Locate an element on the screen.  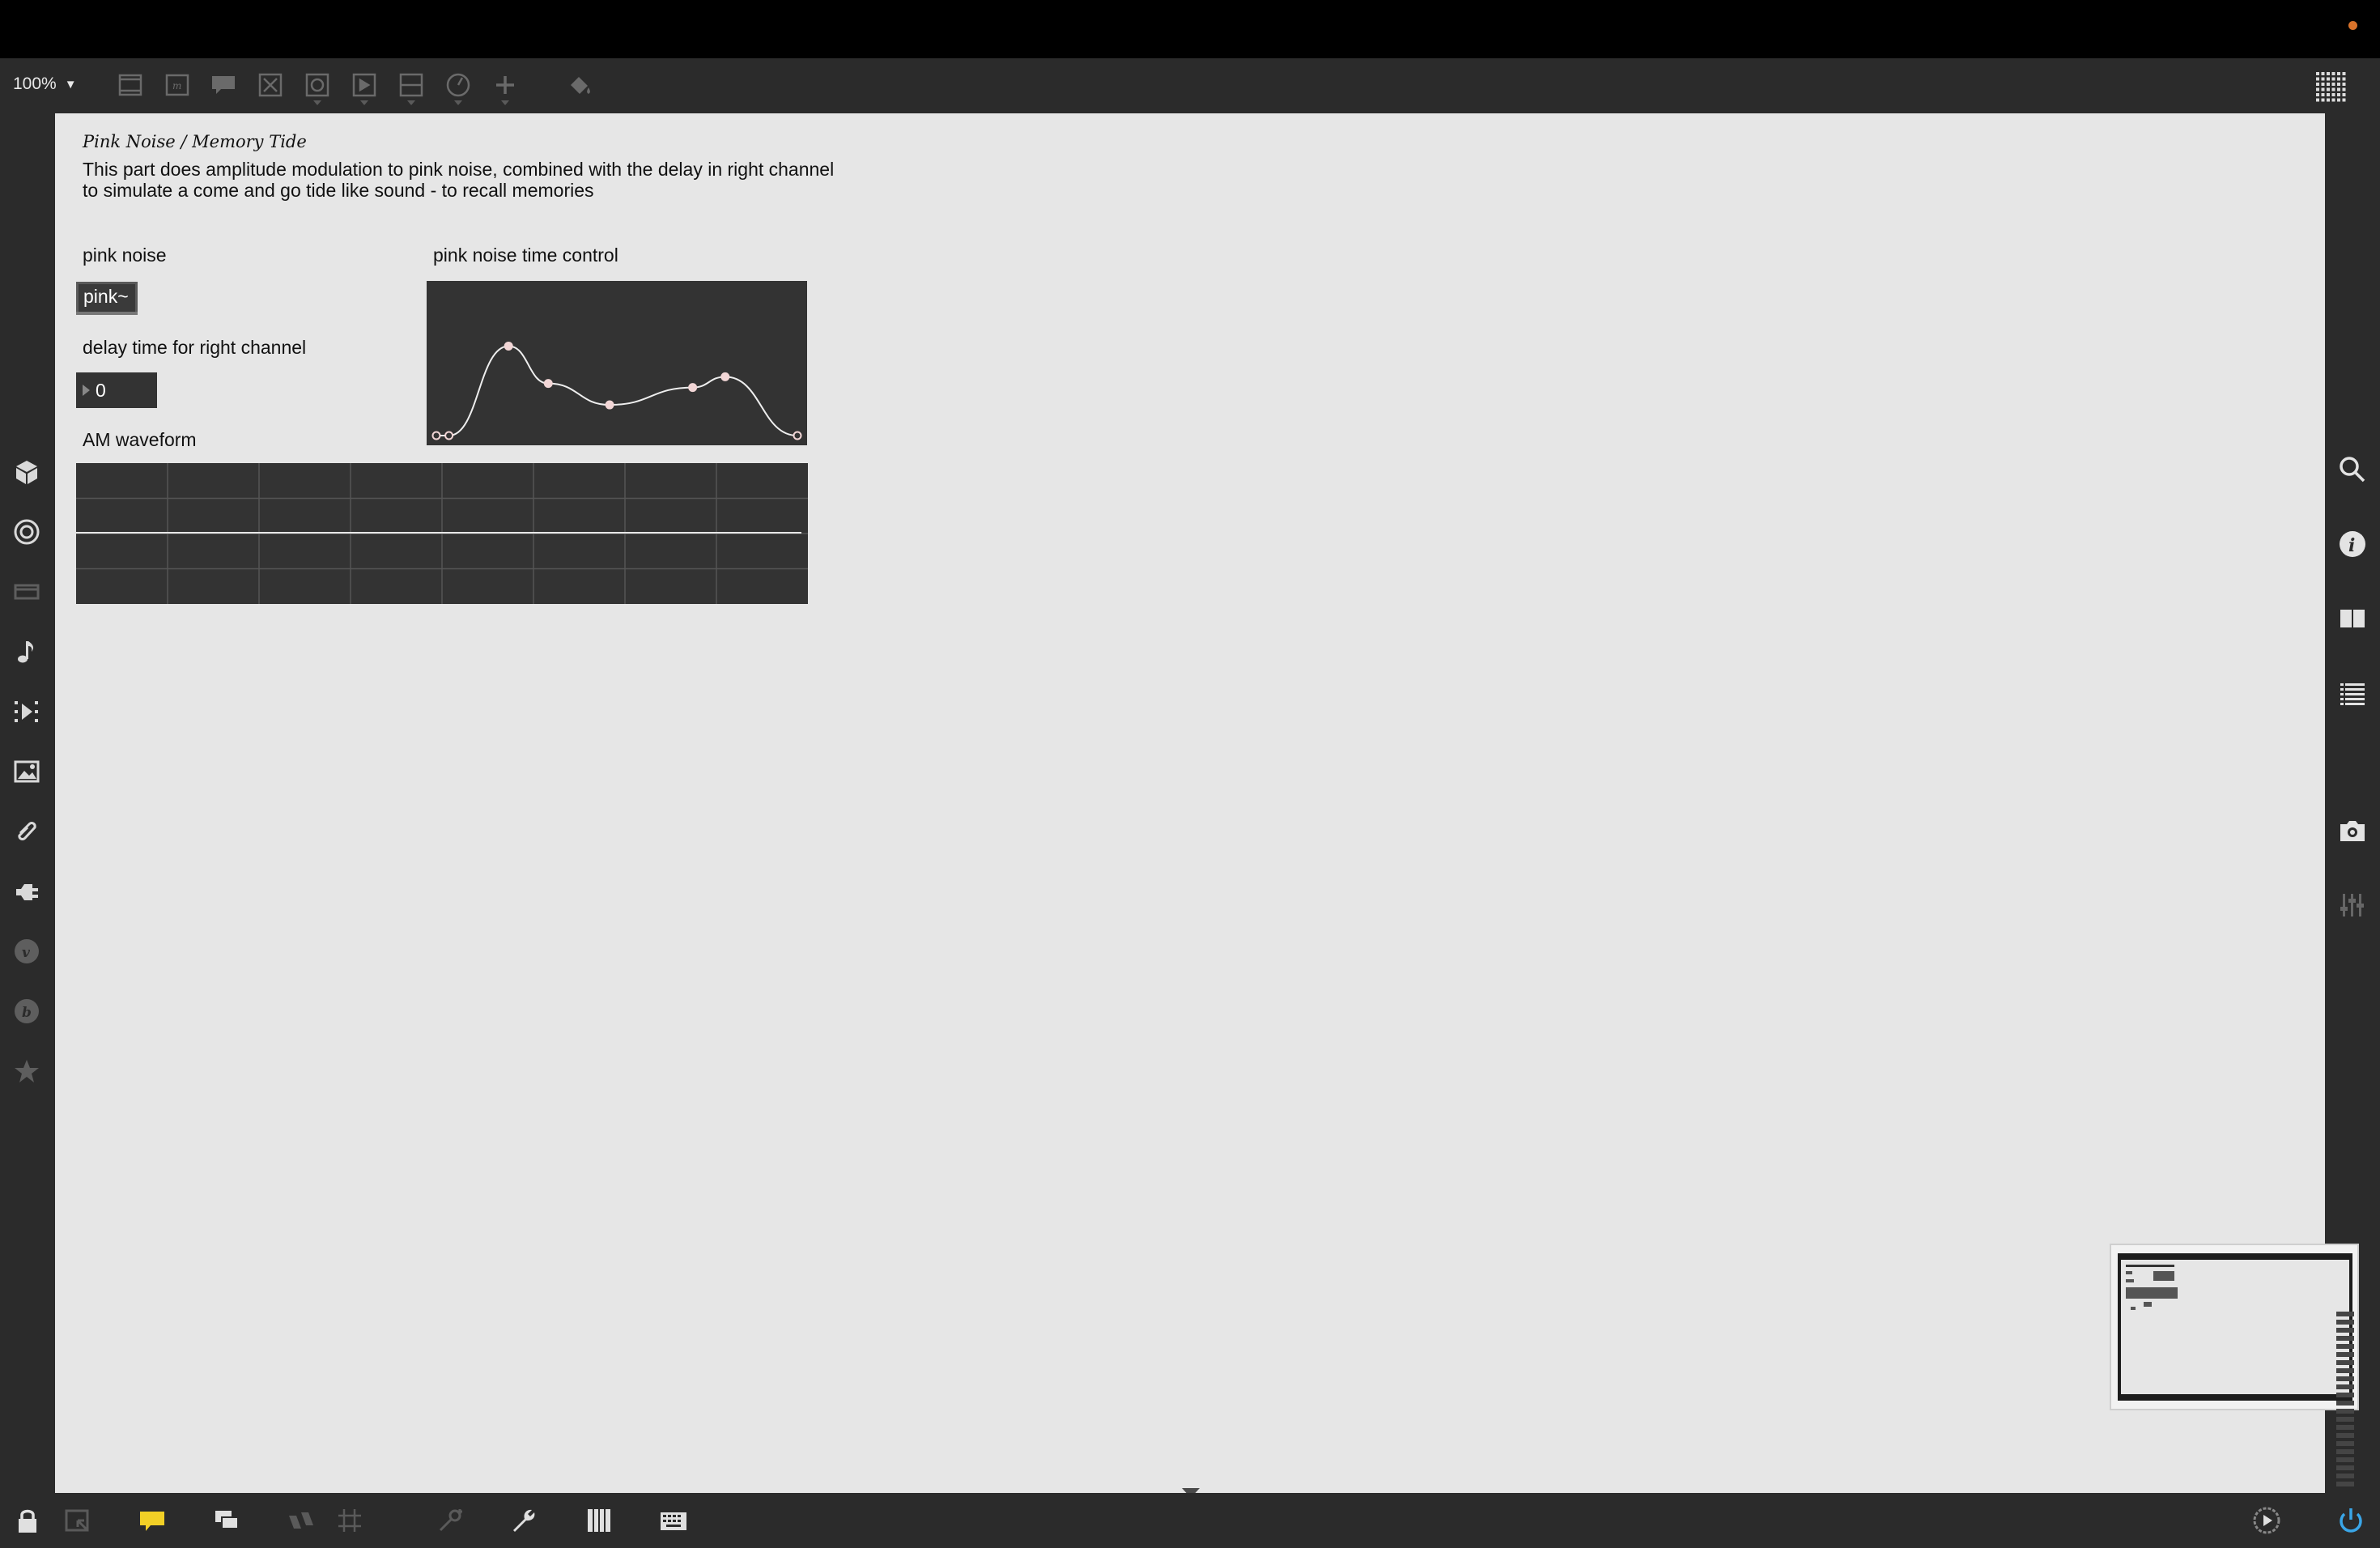
svg-text: m is located at coordinates (176, 85).